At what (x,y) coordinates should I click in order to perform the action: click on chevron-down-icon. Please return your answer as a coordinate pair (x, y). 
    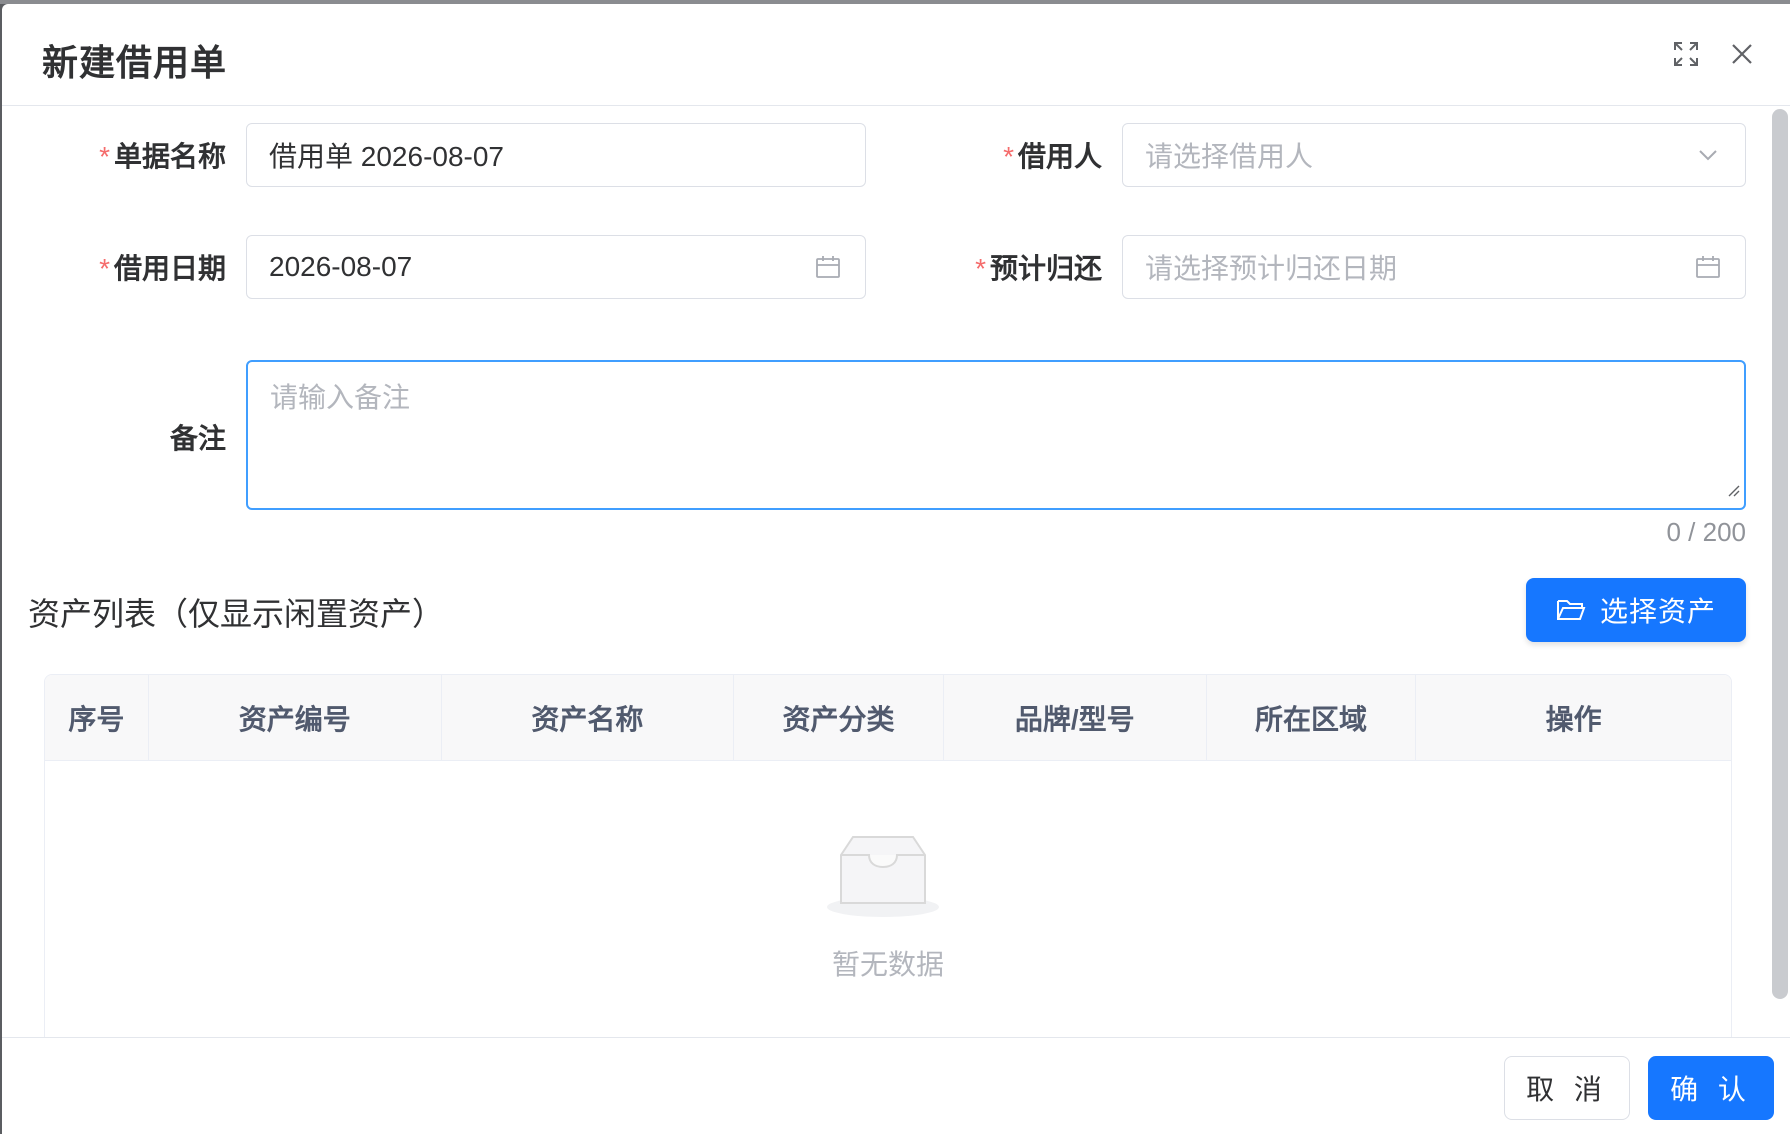
    Looking at the image, I should click on (1708, 155).